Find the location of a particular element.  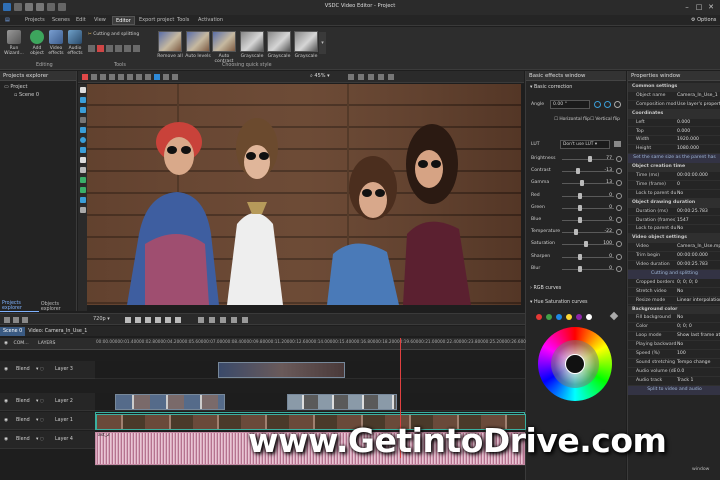

property-value: Camera_In_Use_1 is located at coordinates (698, 96).